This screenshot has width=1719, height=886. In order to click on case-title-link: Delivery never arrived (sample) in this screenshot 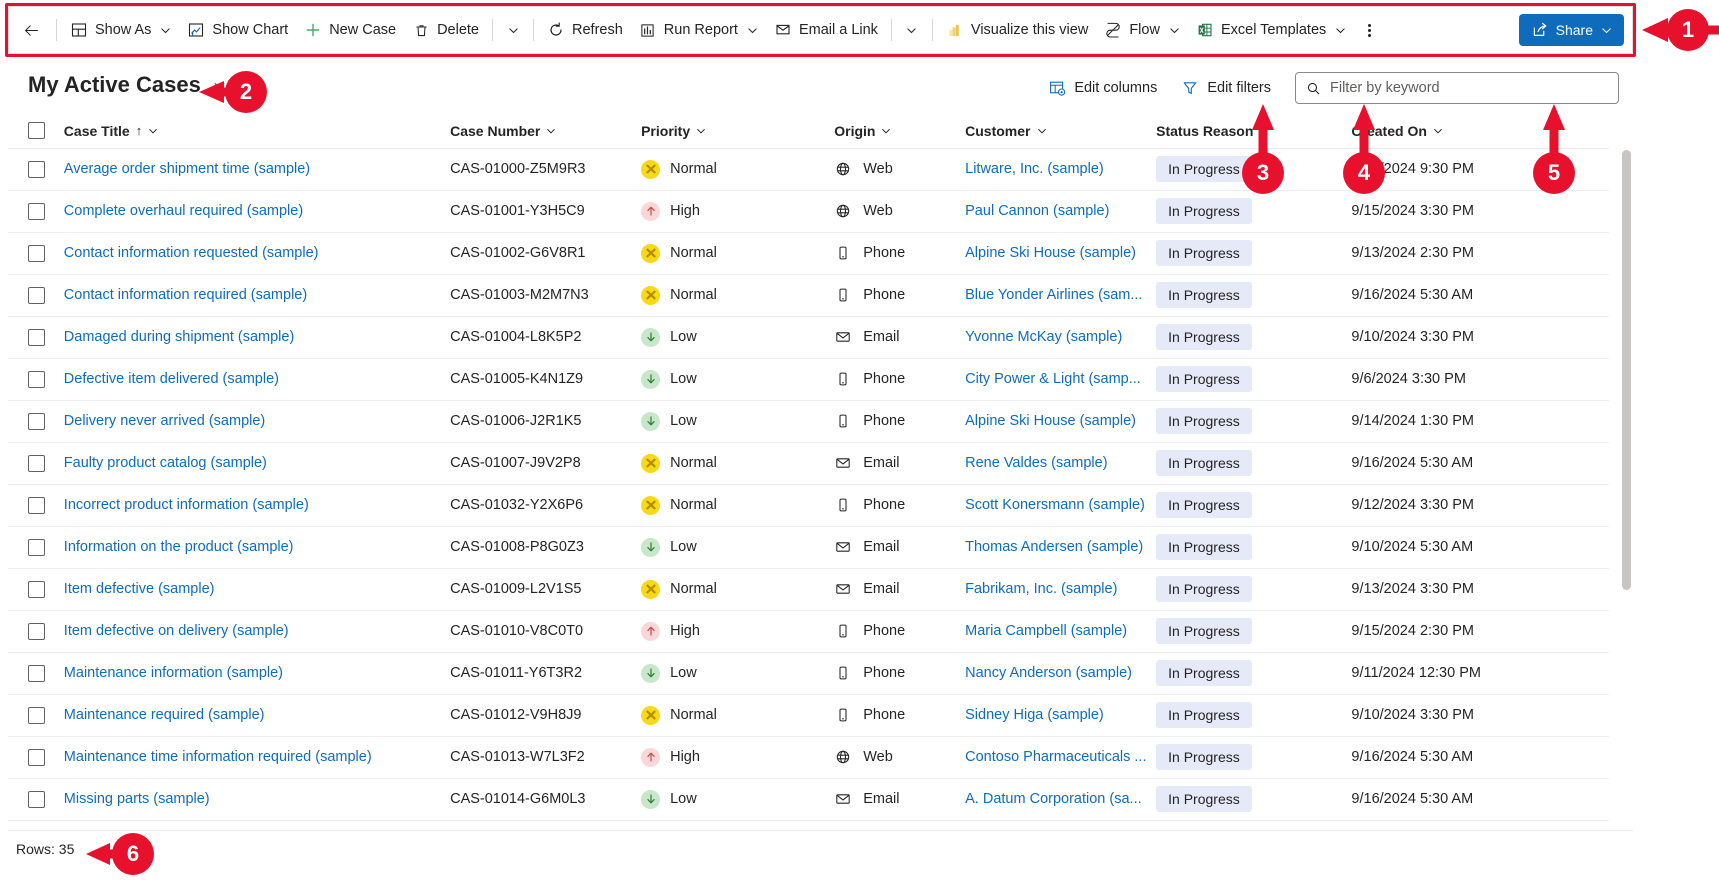, I will do `click(257, 421)`.